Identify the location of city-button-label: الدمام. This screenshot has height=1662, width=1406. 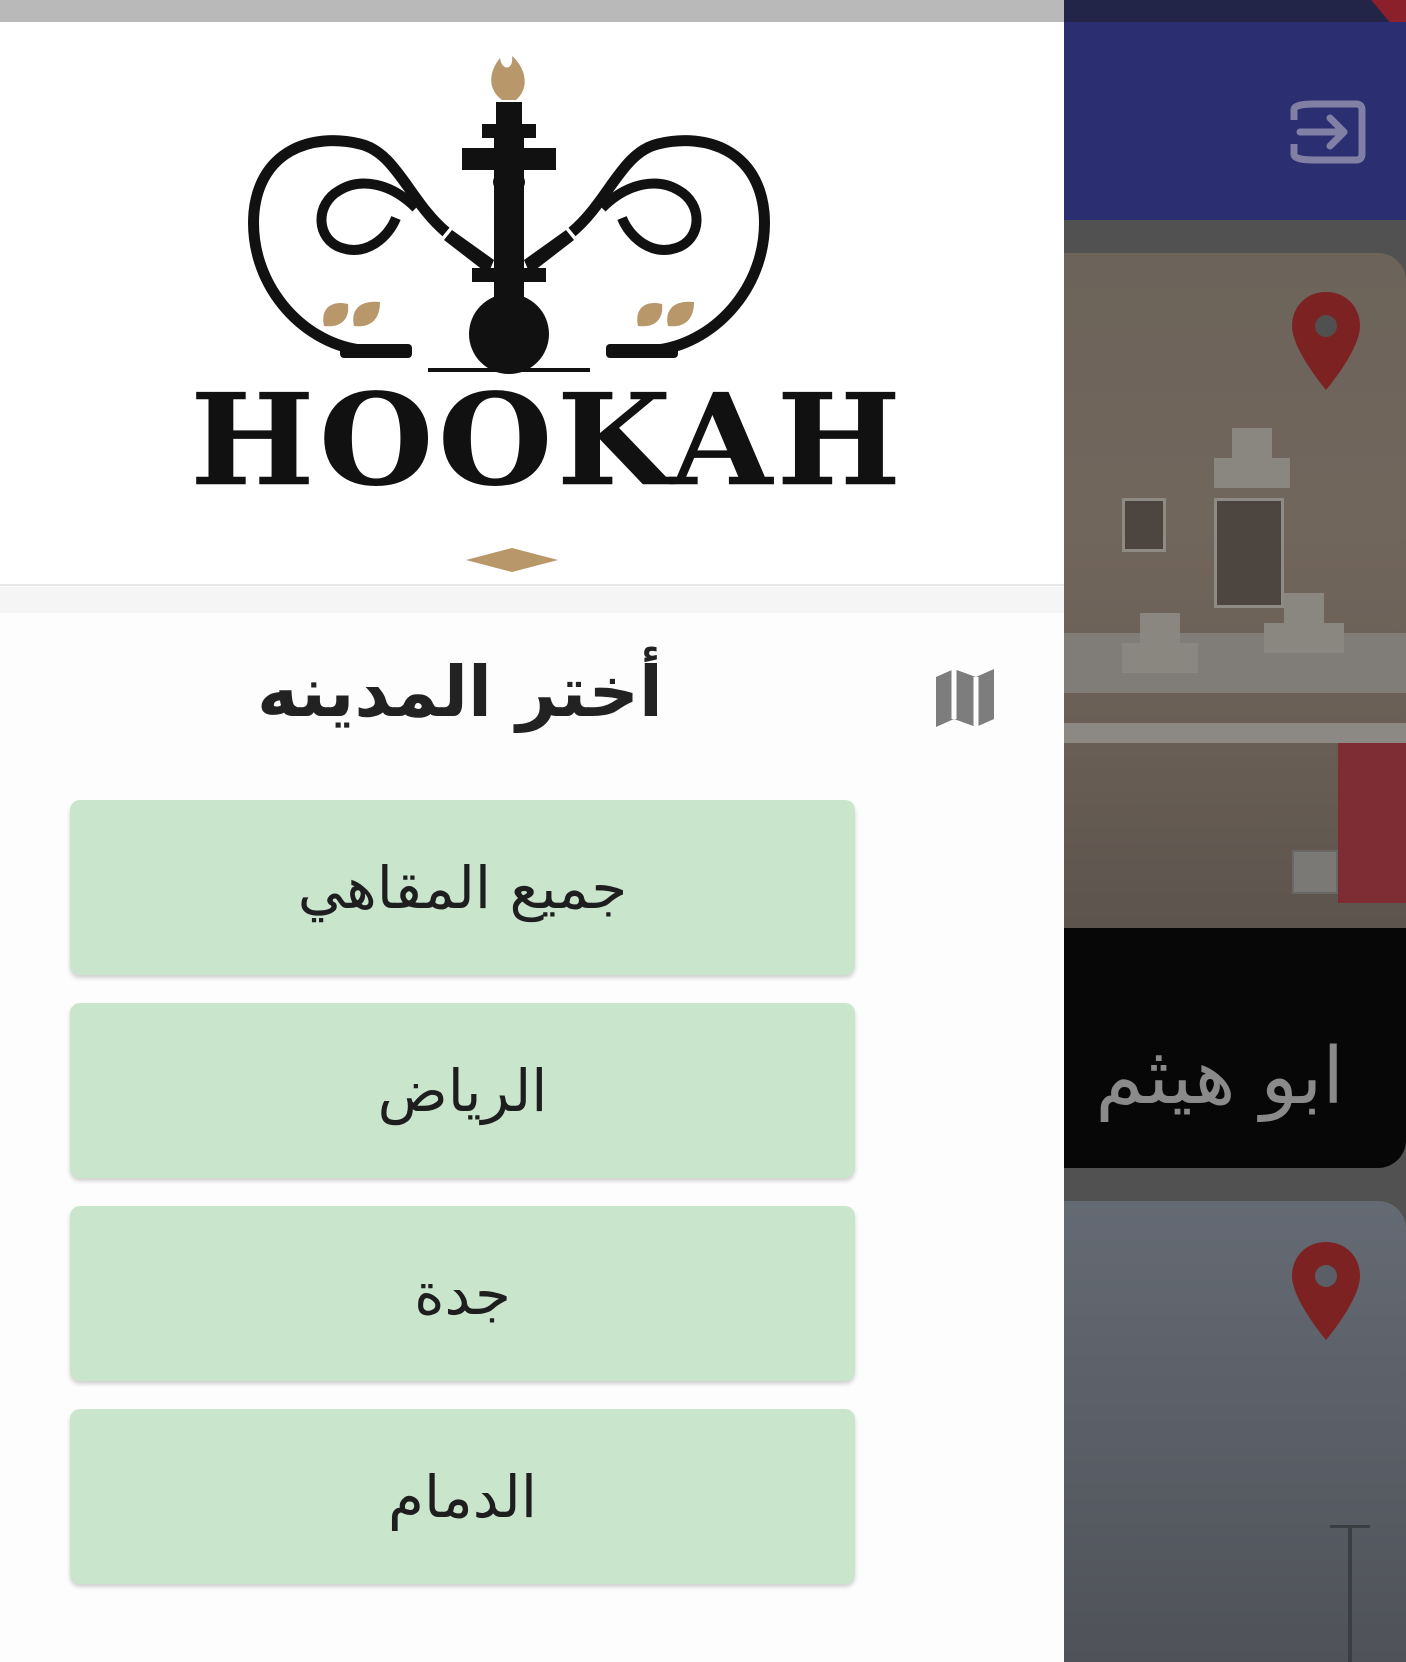
(462, 1496).